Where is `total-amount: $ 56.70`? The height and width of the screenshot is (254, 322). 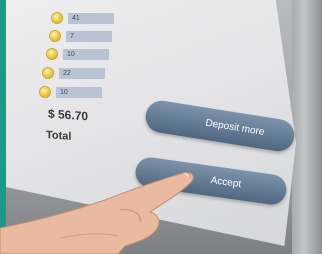
total-amount: $ 56.70 is located at coordinates (68, 115).